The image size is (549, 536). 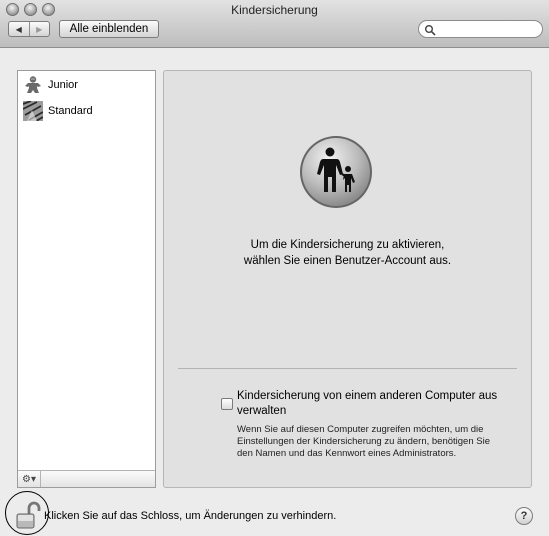 I want to click on user-name: Junior, so click(x=63, y=85).